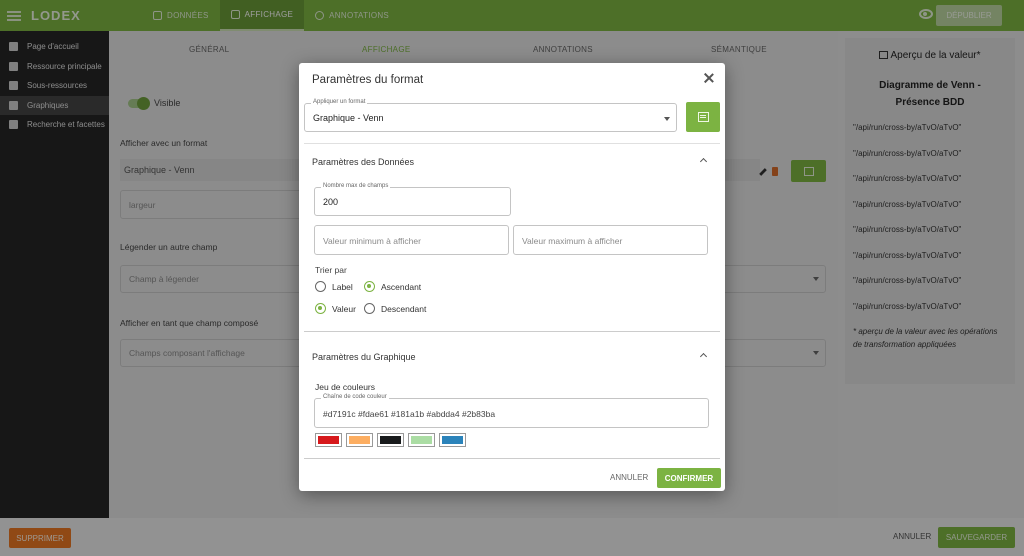  Describe the element at coordinates (372, 241) in the screenshot. I see `min-value-placeholder: Valeur minimum à afficher` at that location.